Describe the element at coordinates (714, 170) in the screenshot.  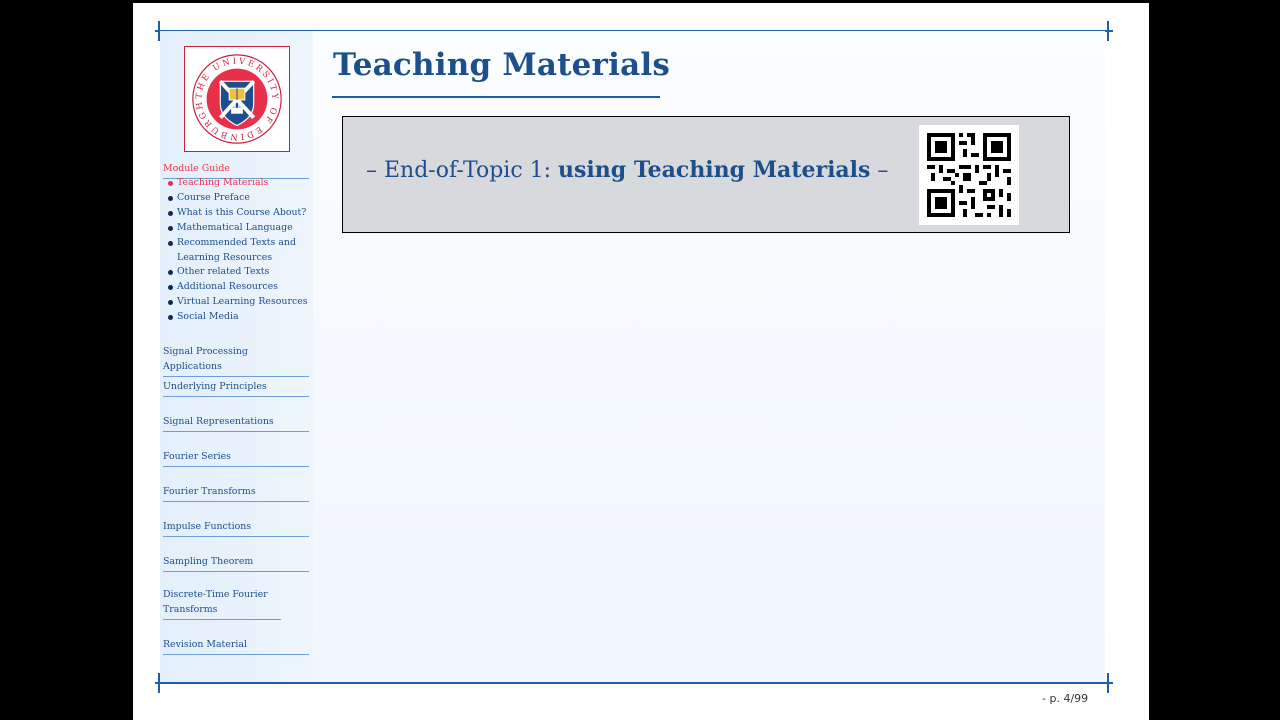
I see `box-emphasis: using Teaching Materials` at that location.